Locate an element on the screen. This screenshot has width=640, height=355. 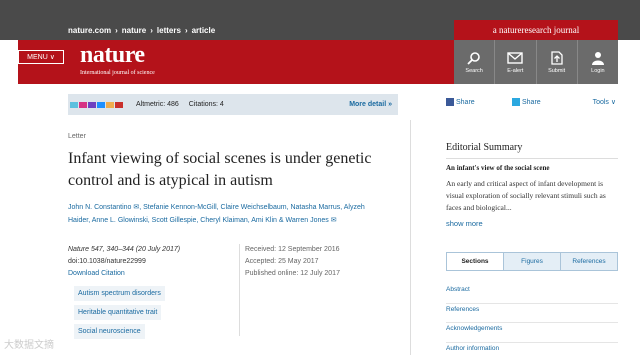
share-bar: Share Share Tools ∨ is located at coordinates (532, 105).